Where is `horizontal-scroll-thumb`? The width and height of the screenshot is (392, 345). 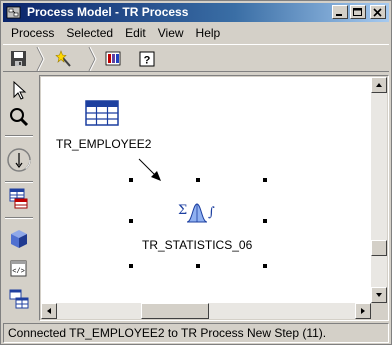
horizontal-scroll-thumb is located at coordinates (175, 311).